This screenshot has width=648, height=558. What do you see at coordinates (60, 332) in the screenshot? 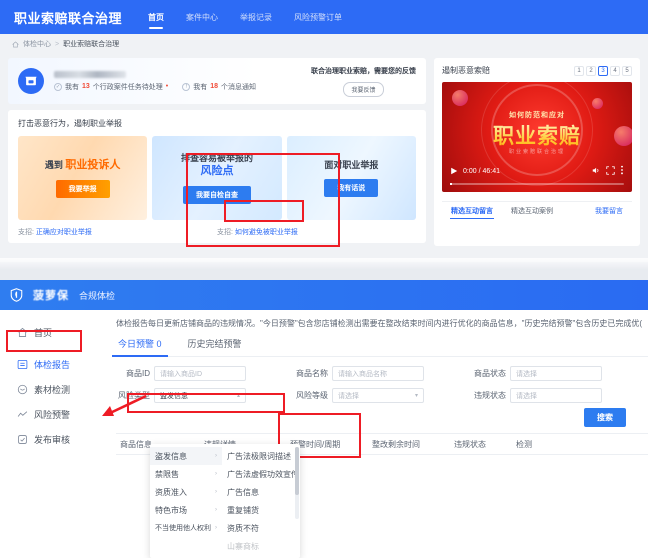
I see `sidebar-item-home: 首页` at bounding box center [60, 332].